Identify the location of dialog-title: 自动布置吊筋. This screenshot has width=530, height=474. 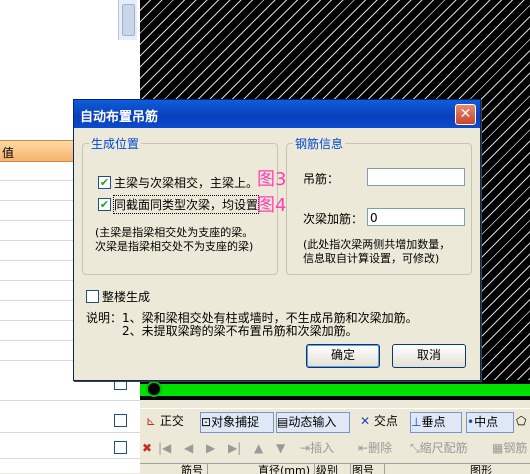
(119, 117).